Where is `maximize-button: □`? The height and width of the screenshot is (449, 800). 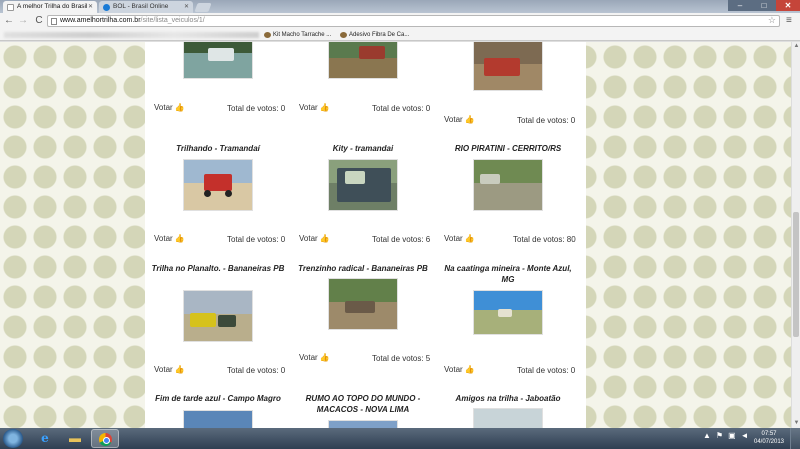 maximize-button: □ is located at coordinates (764, 5).